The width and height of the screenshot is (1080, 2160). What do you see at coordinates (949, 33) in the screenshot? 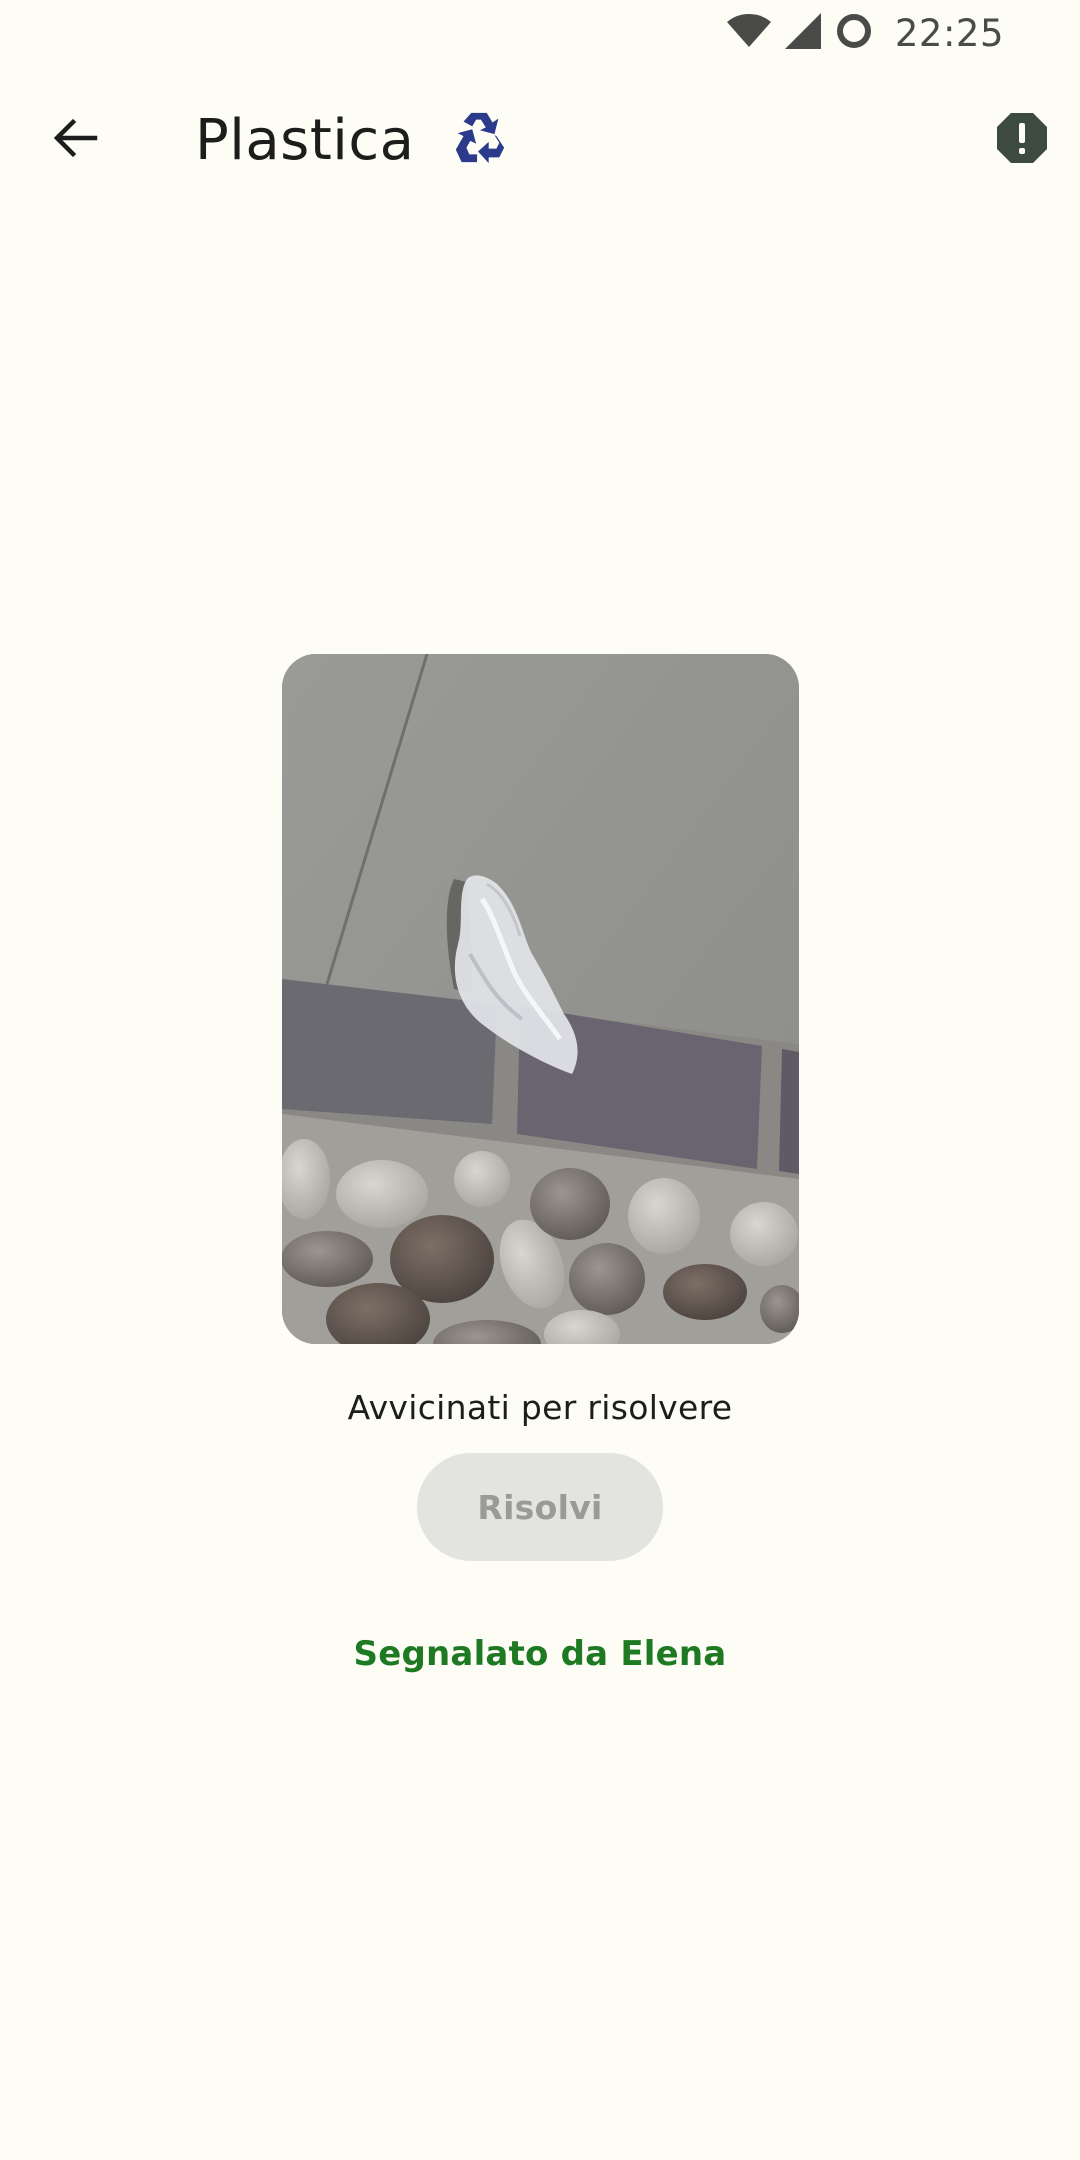
I see `status-time: 22:25` at bounding box center [949, 33].